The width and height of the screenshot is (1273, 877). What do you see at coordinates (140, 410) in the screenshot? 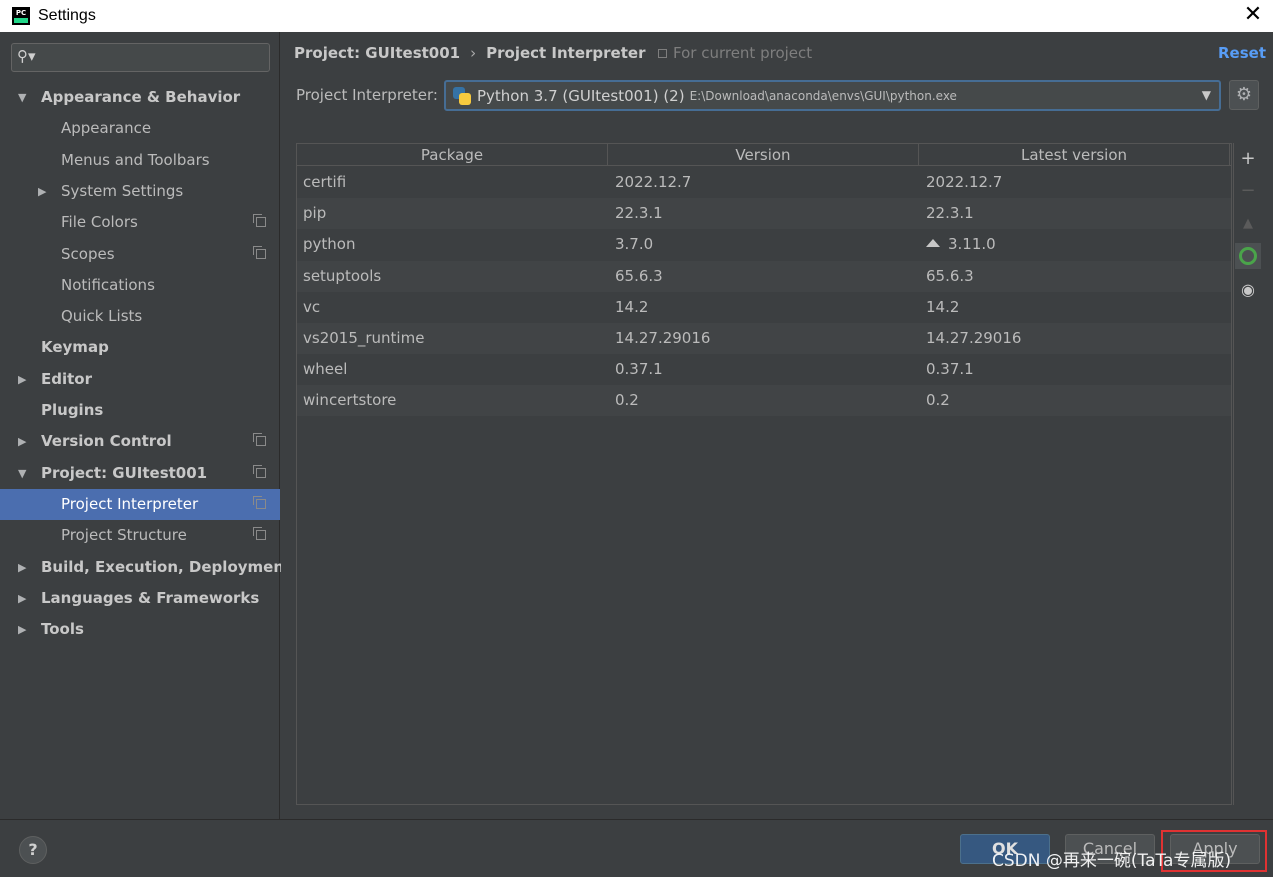
I see `sidebar-item-plugins: Plugins` at bounding box center [140, 410].